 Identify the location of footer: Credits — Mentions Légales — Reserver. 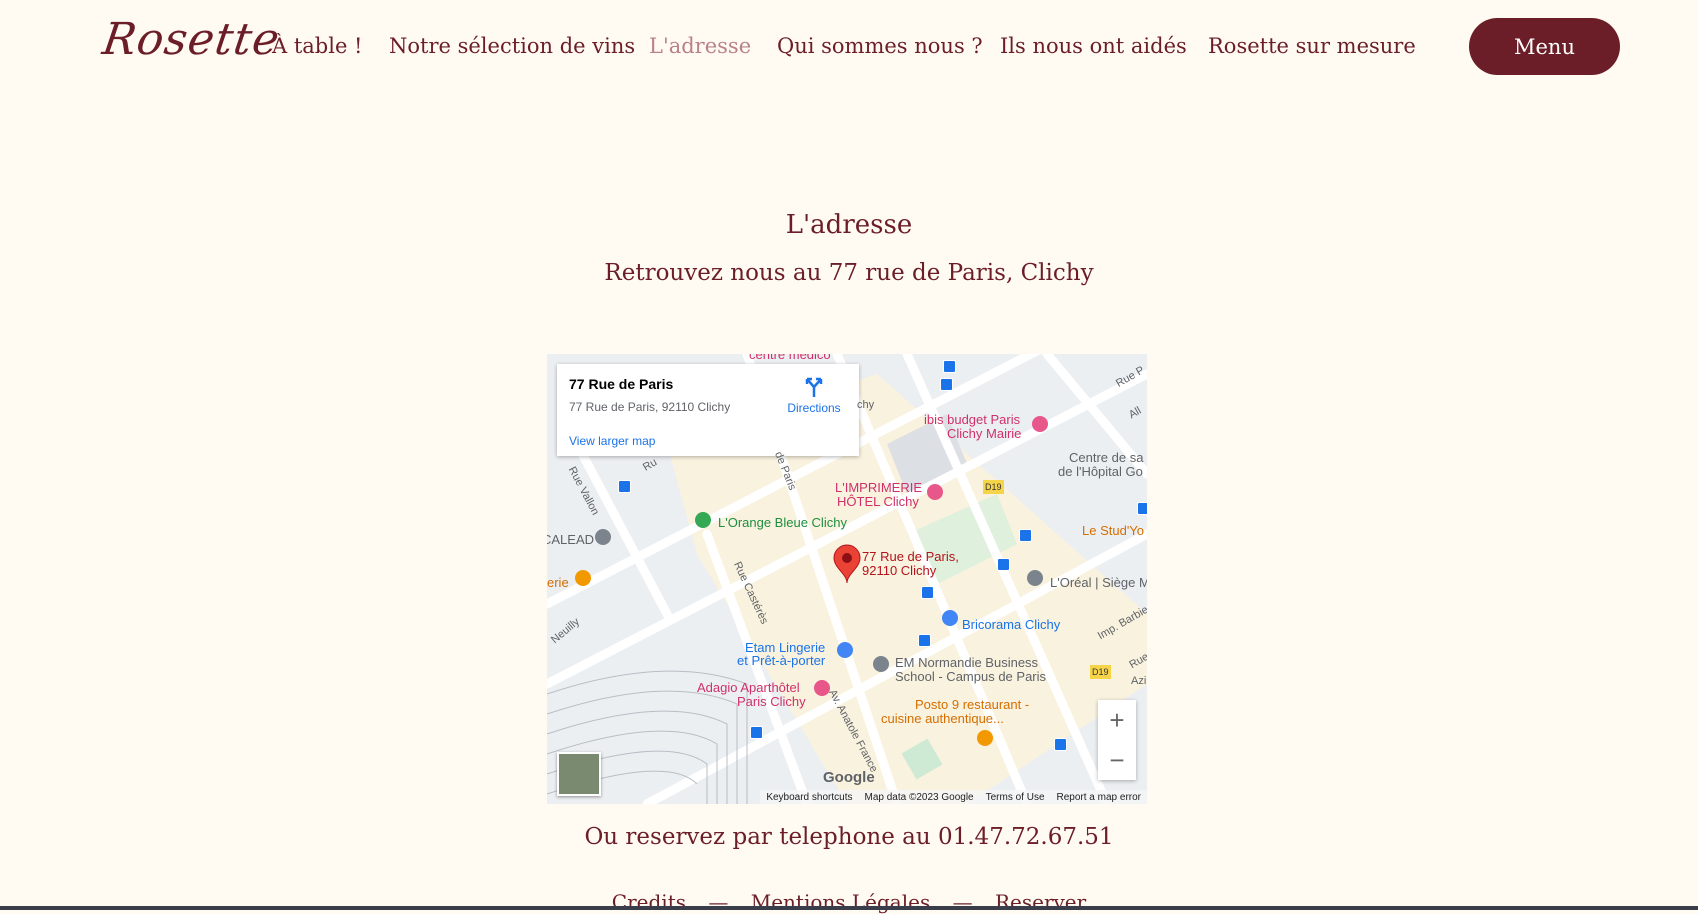
(849, 902).